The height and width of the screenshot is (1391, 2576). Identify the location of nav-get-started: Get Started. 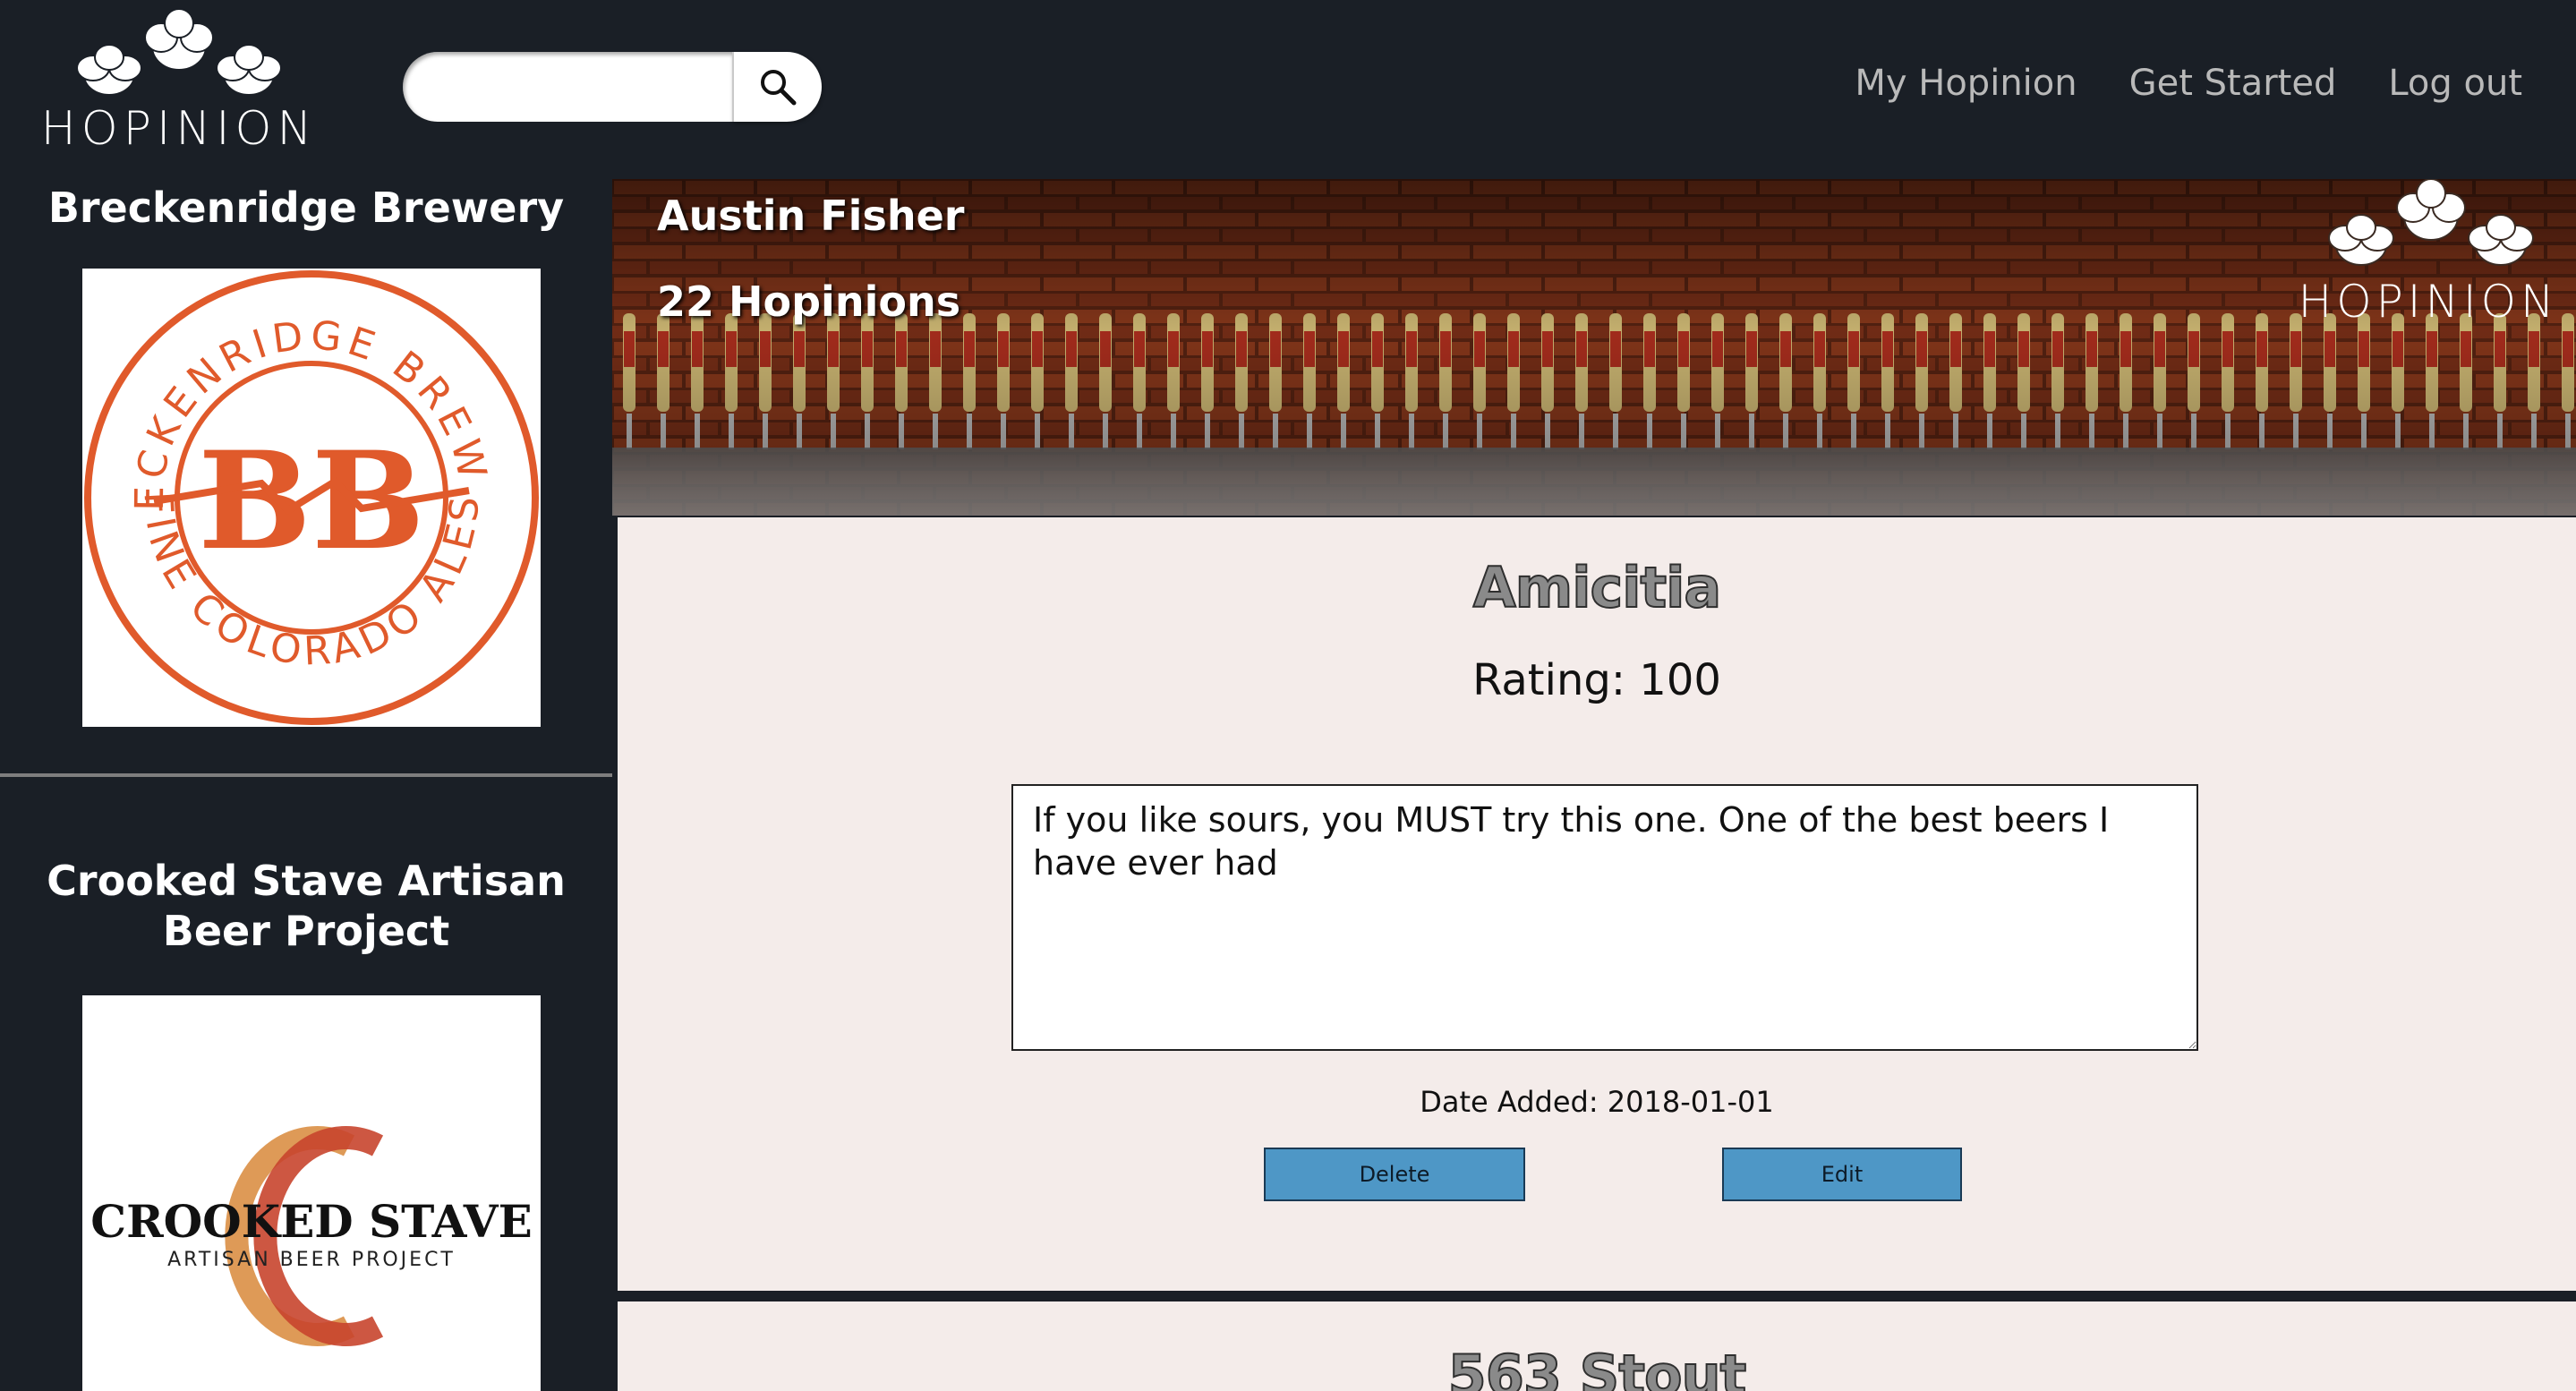
(2233, 83).